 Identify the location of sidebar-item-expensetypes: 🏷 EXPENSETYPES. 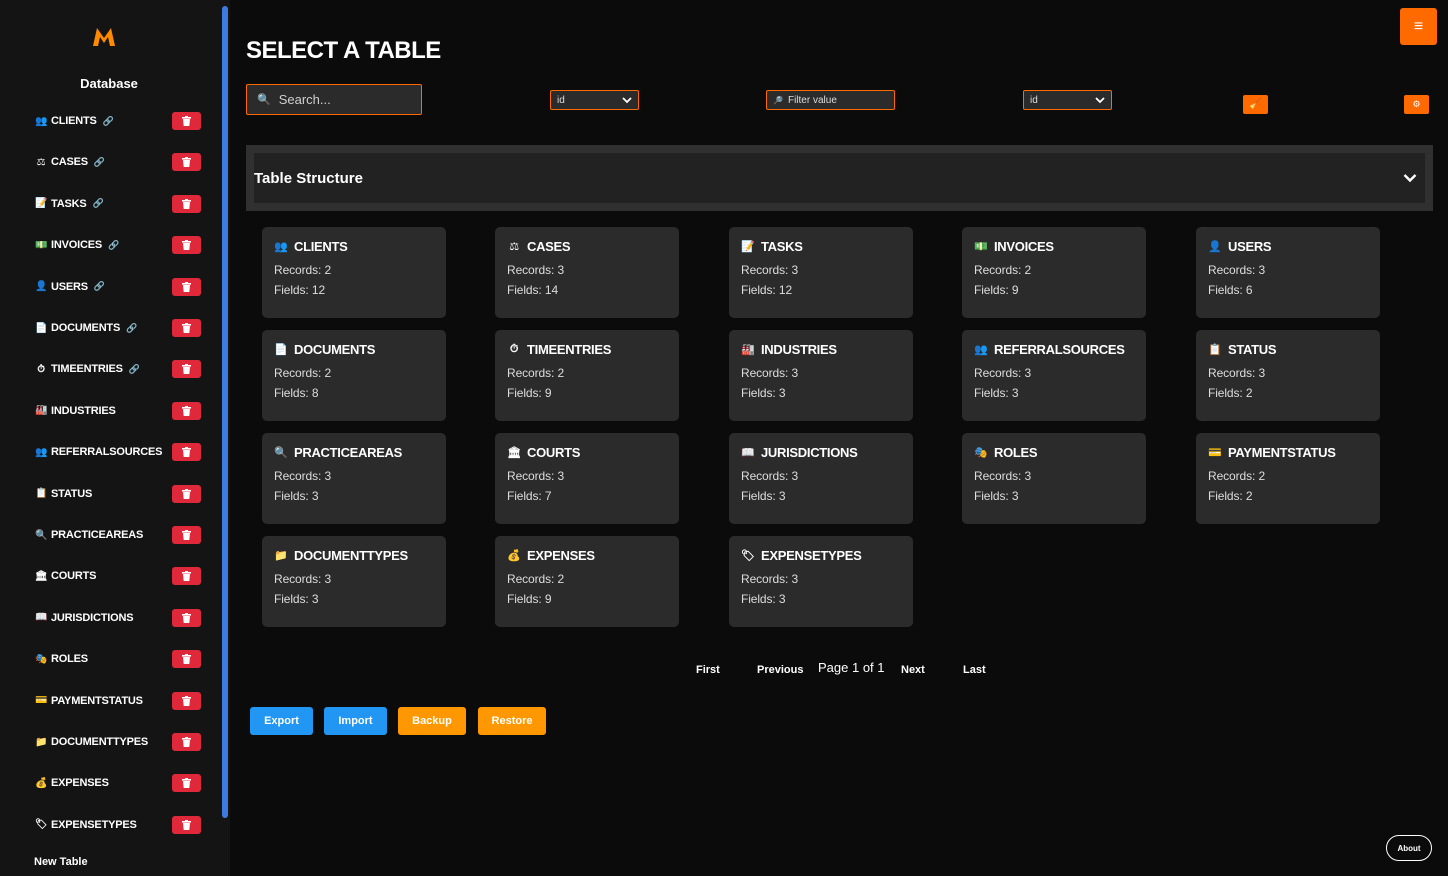
(118, 825).